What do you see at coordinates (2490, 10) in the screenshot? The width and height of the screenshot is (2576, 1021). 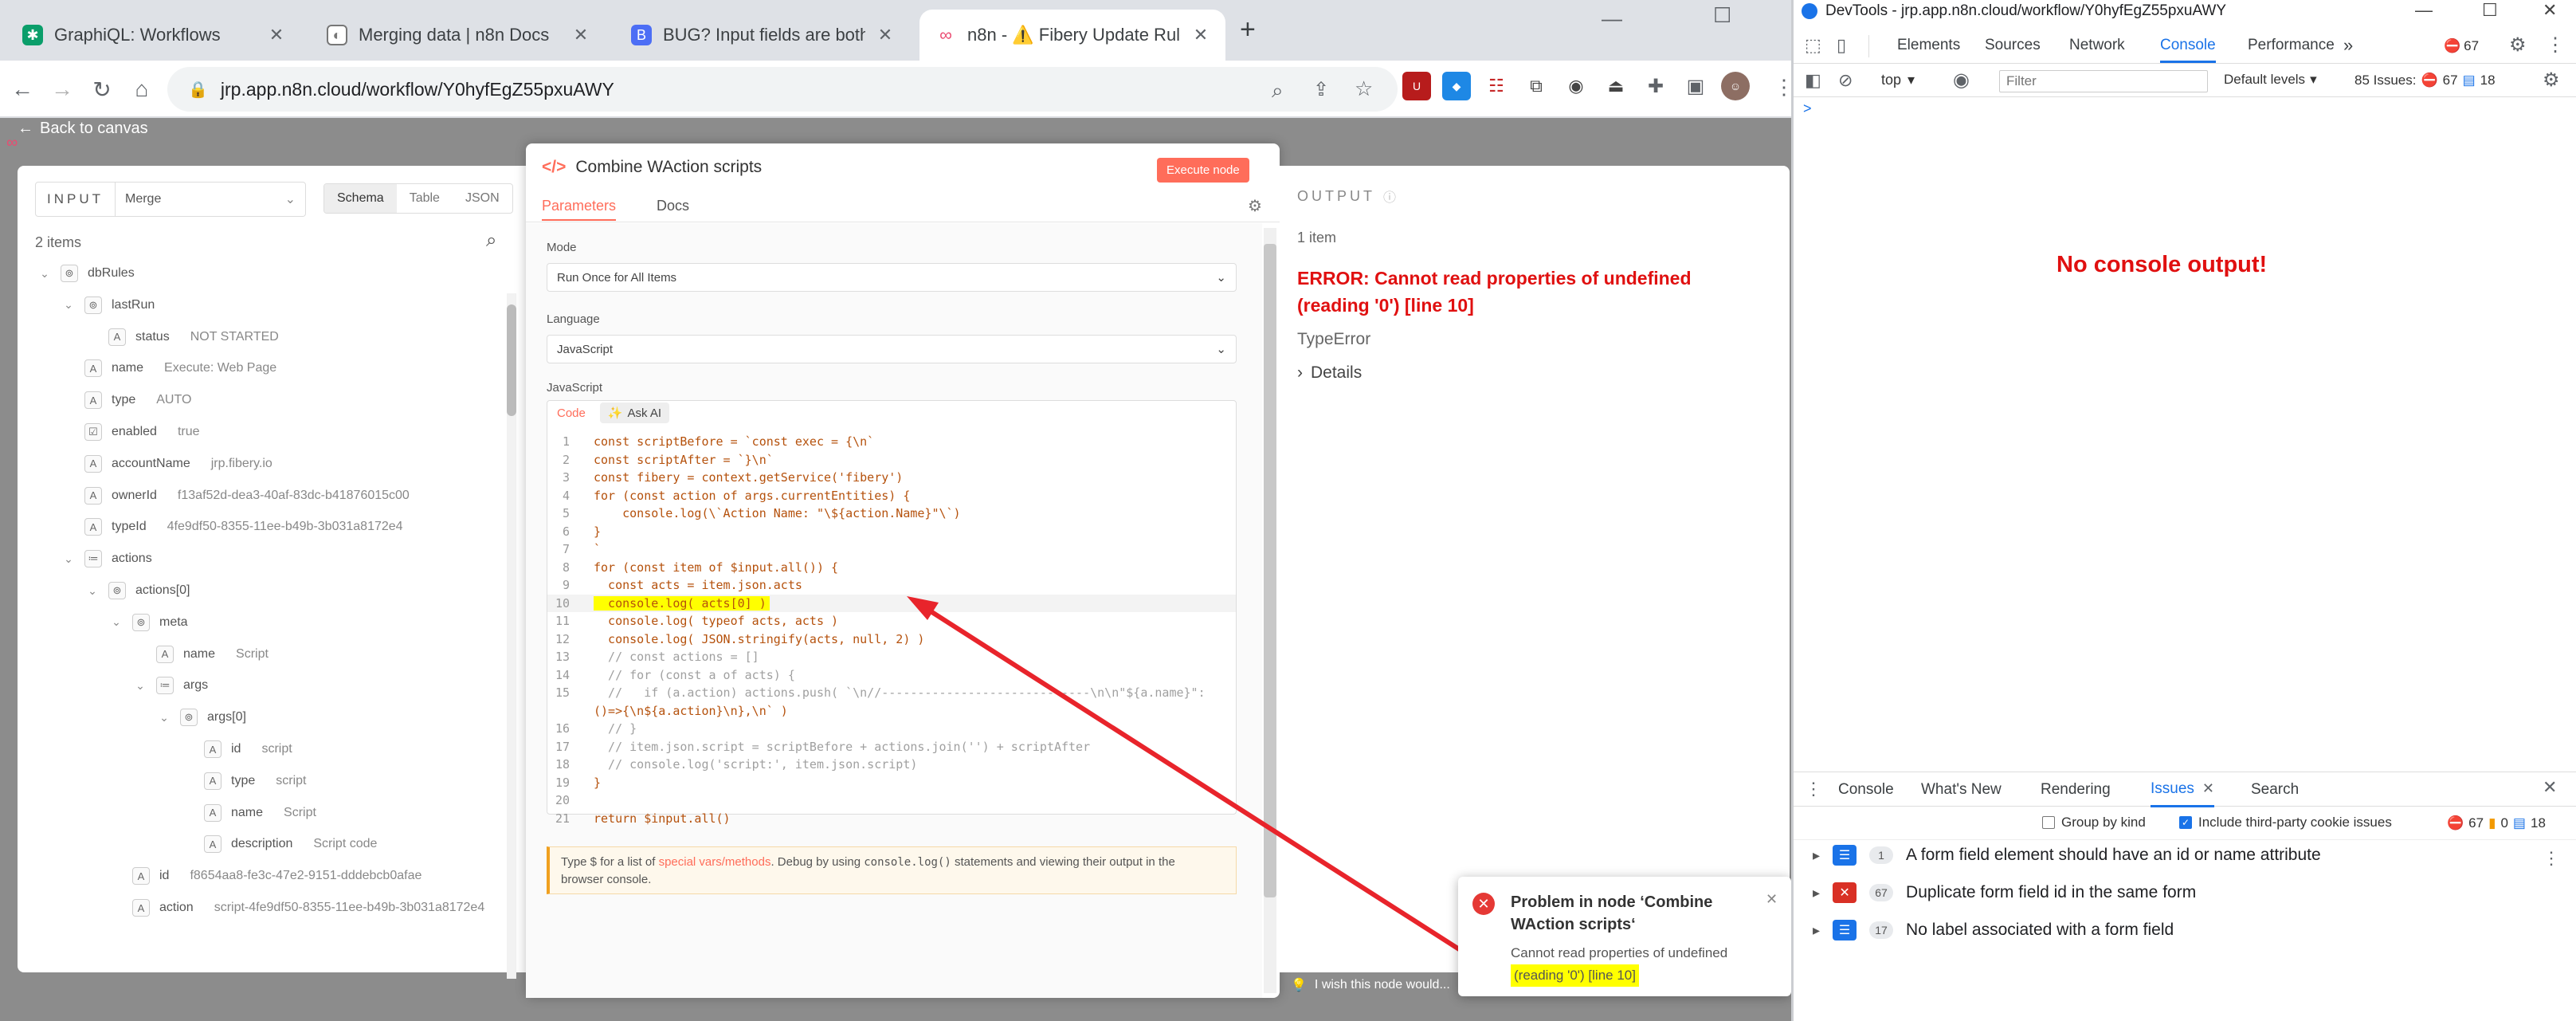 I see `maximize-icon: ☐` at bounding box center [2490, 10].